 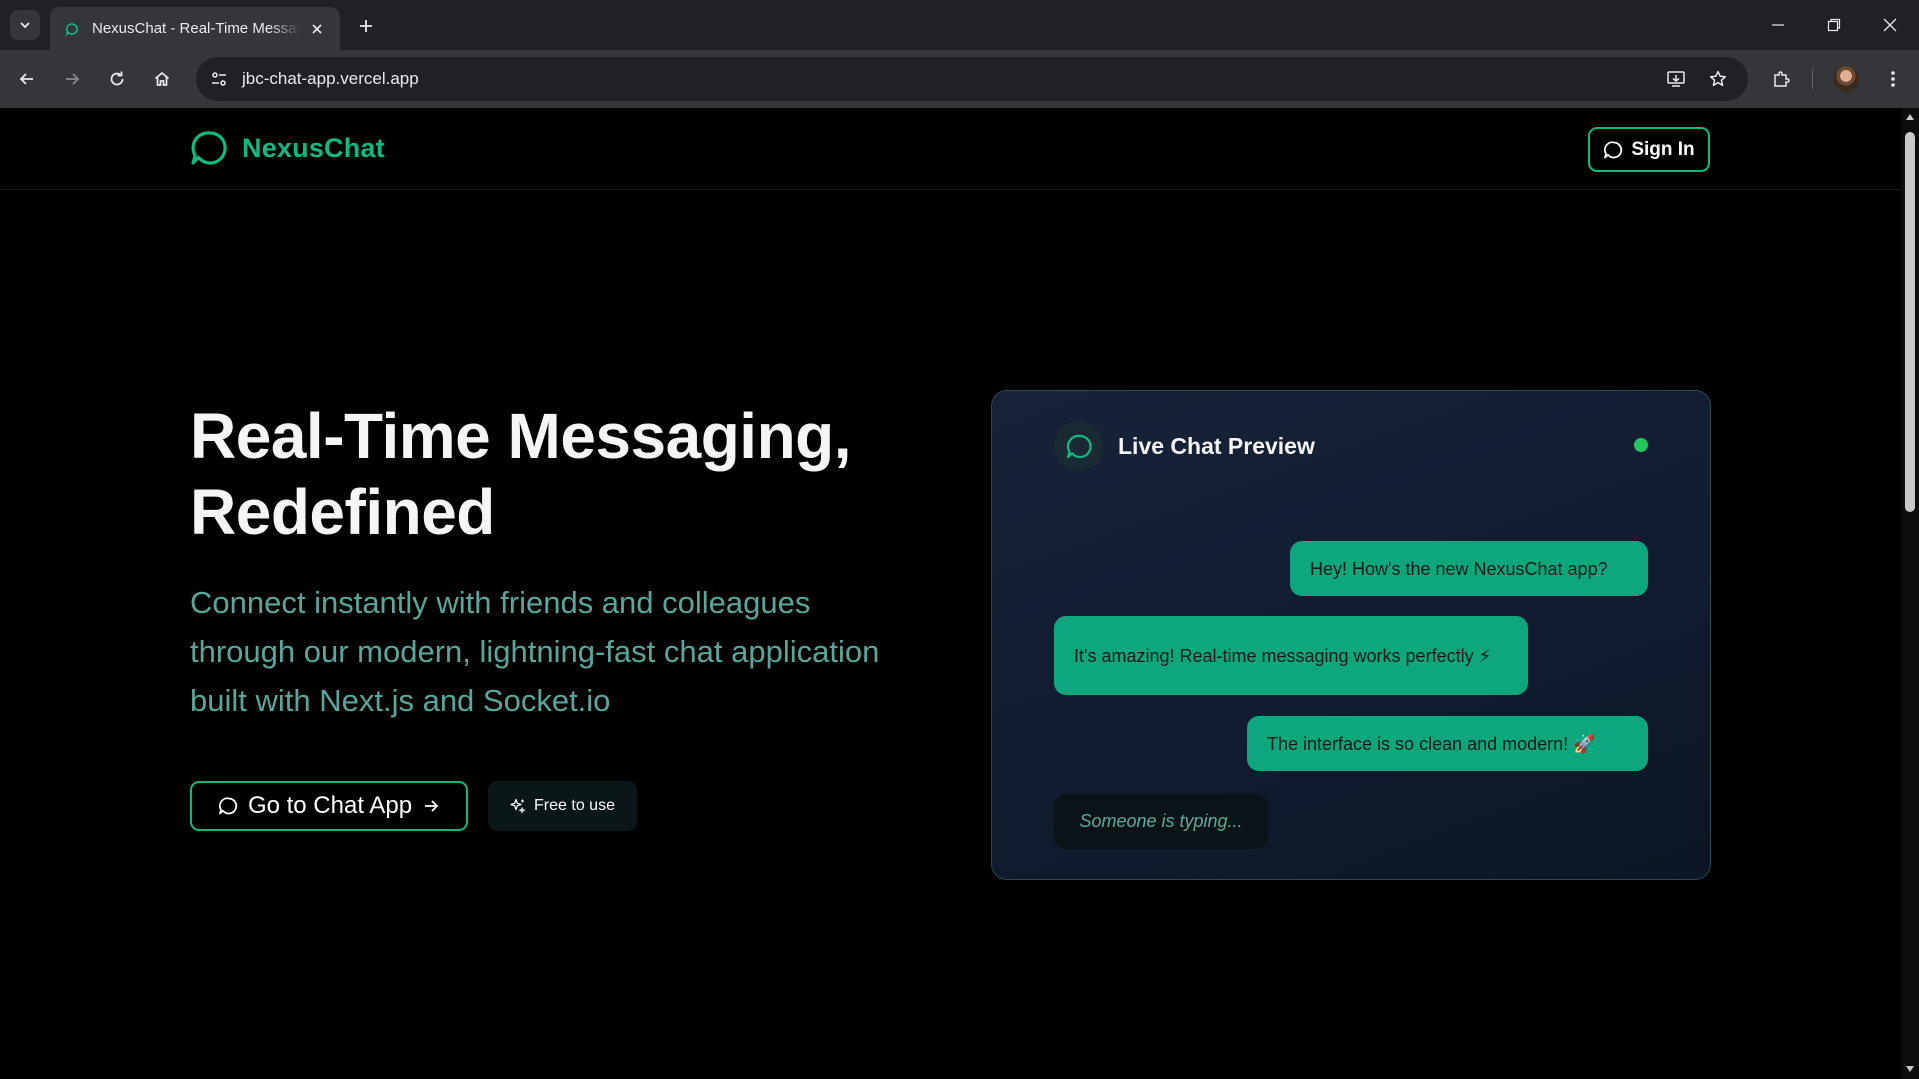 I want to click on free-to-use-badge: Free to use, so click(x=562, y=806).